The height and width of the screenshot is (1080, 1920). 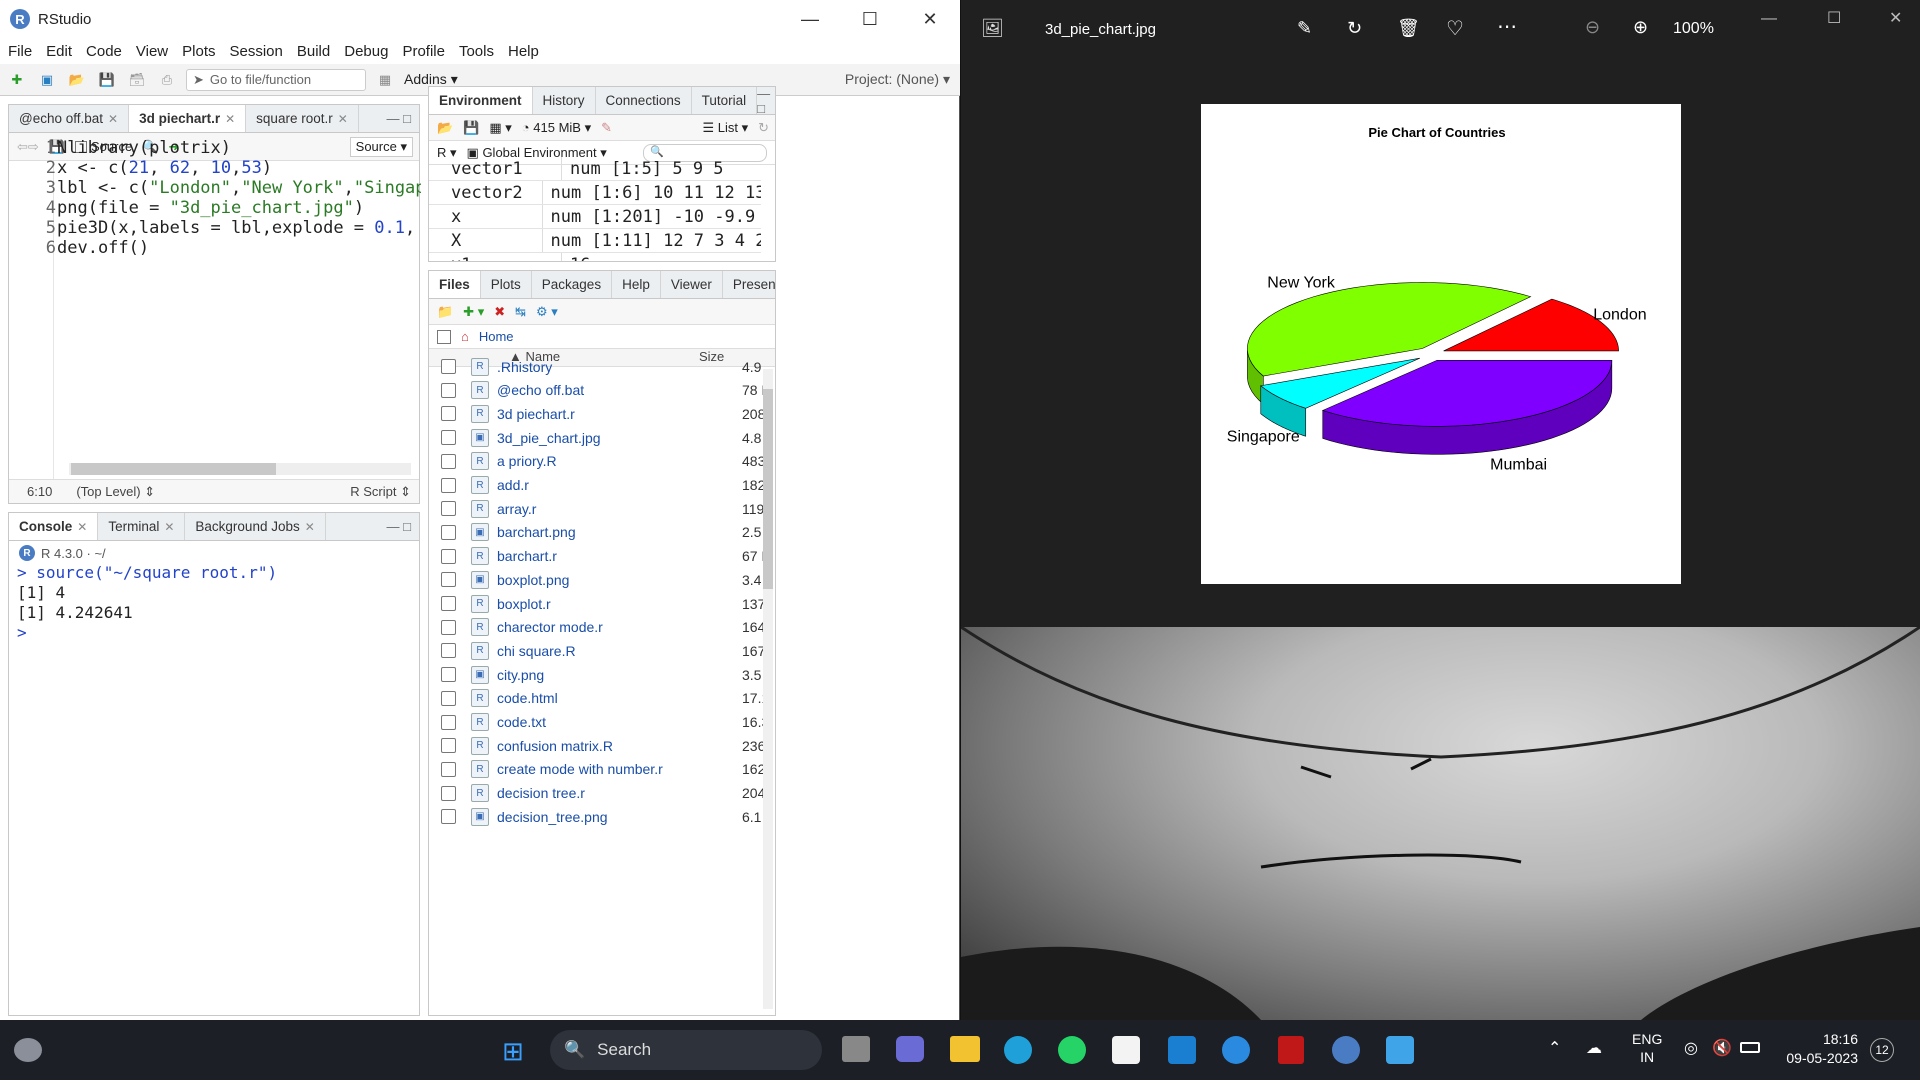 What do you see at coordinates (142, 526) in the screenshot?
I see `tab-terminal: Terminal ✕` at bounding box center [142, 526].